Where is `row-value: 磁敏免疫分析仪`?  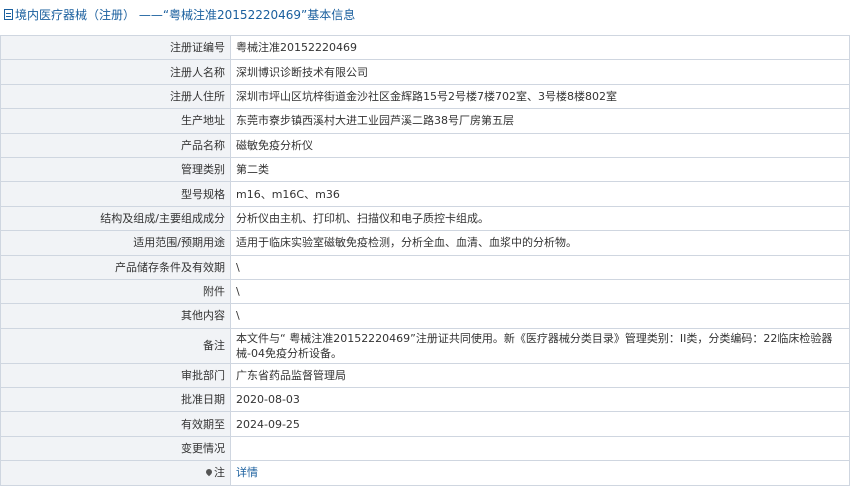
row-value: 磁敏免疫分析仪 is located at coordinates (540, 145).